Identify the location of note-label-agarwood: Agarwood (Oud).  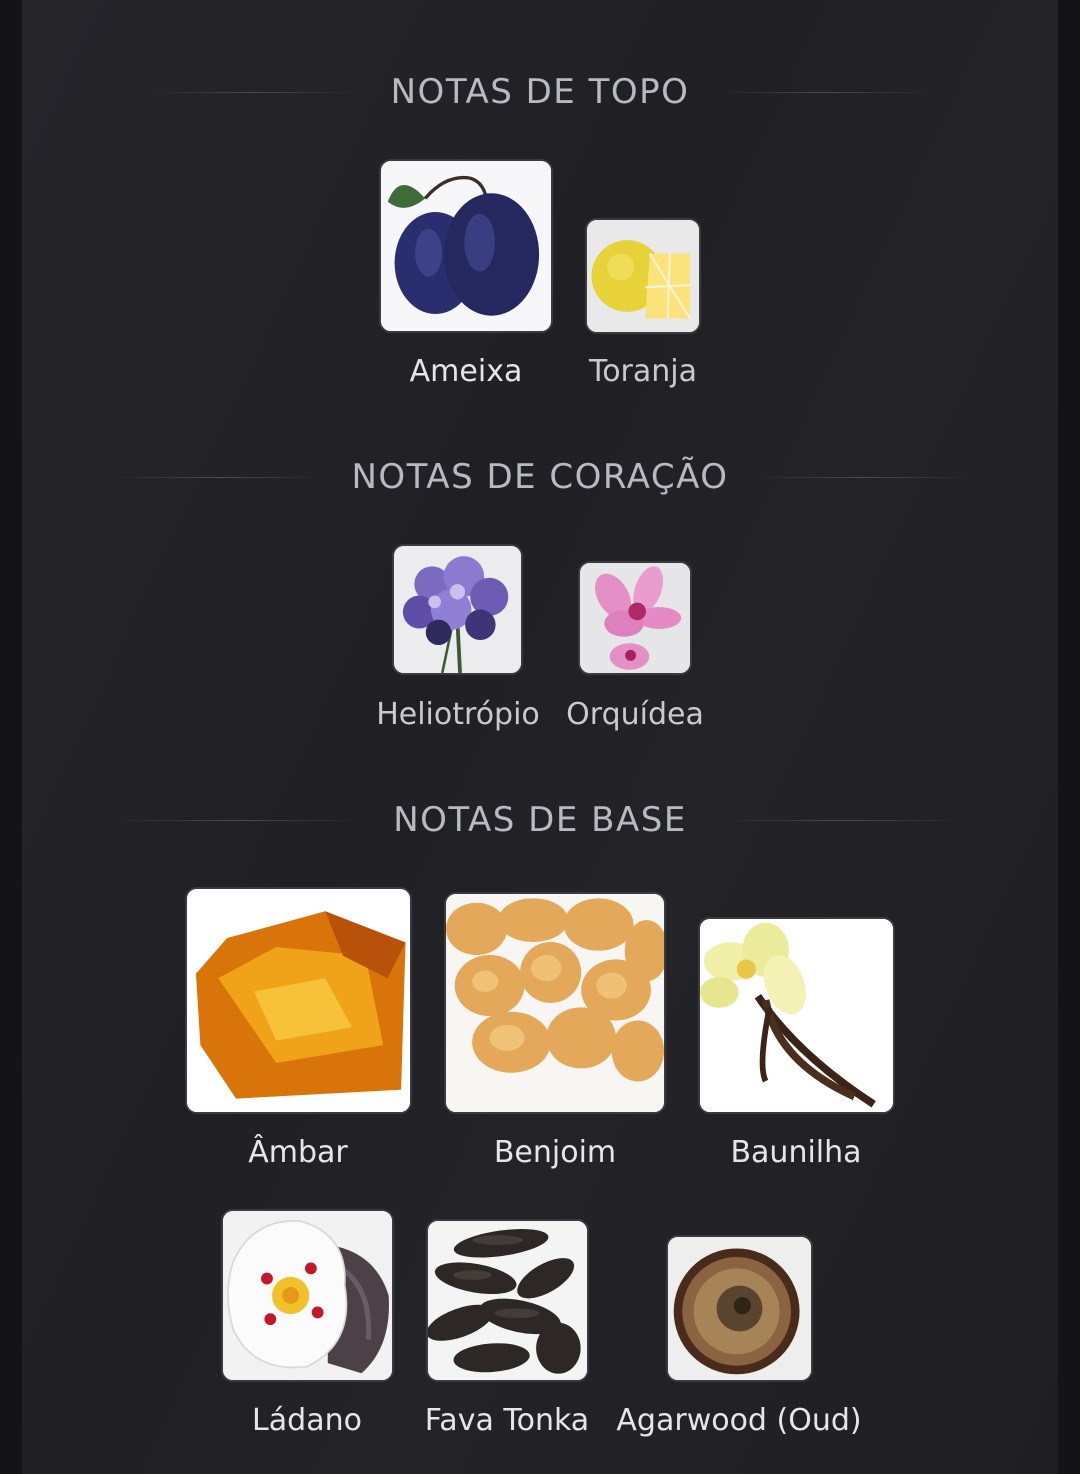
(739, 1420).